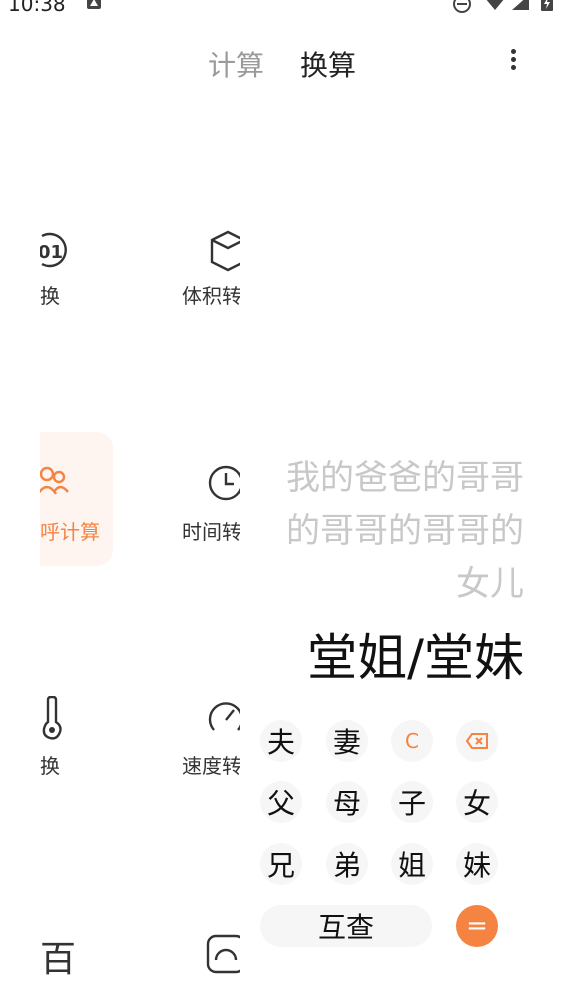 Image resolution: width=565 pixels, height=986 pixels. I want to click on converter-item-label: 时间转换, so click(211, 532).